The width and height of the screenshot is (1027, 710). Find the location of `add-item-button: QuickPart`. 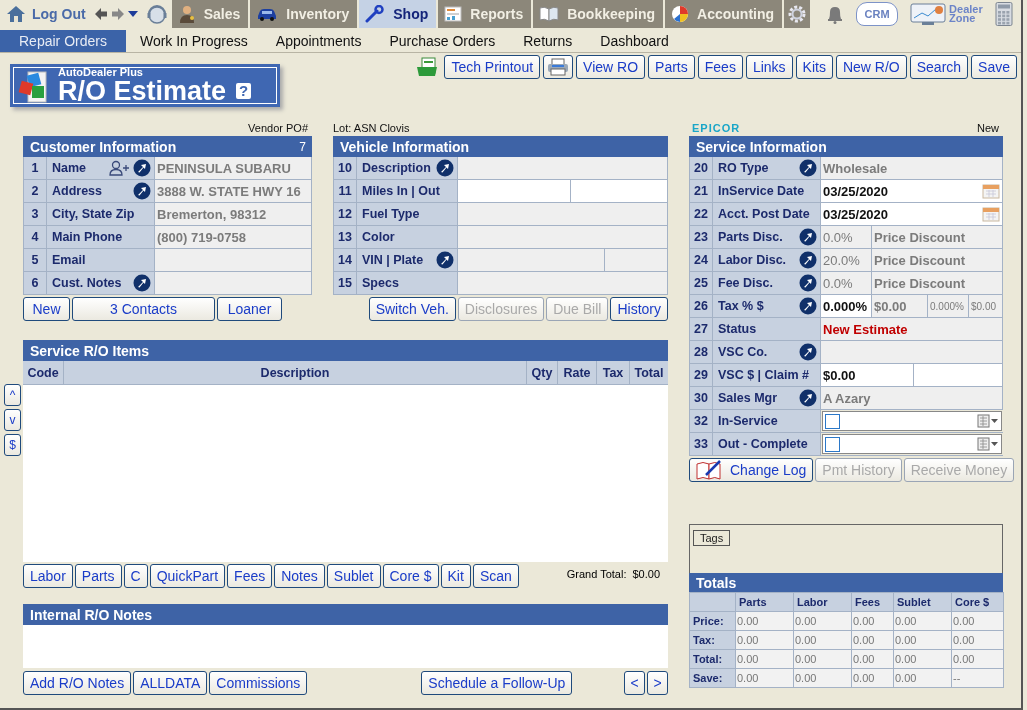

add-item-button: QuickPart is located at coordinates (187, 576).